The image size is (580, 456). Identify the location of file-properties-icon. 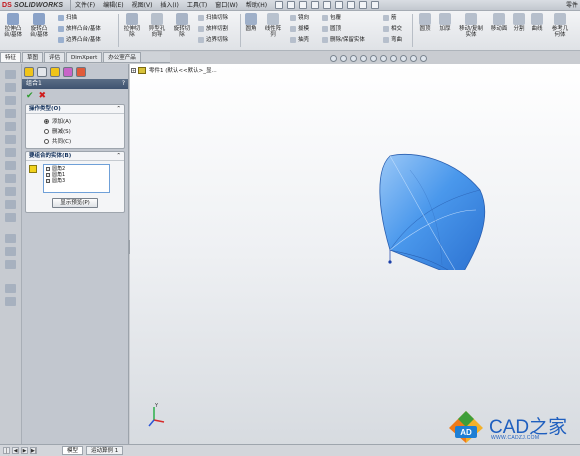
(363, 5).